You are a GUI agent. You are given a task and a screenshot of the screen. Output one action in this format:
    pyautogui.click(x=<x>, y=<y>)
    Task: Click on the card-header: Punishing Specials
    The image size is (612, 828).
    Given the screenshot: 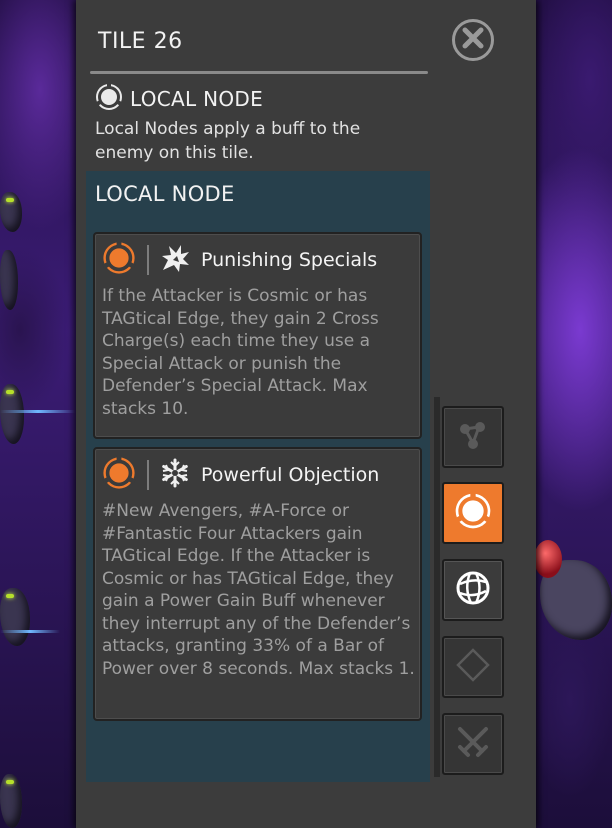 What is the action you would take?
    pyautogui.click(x=239, y=260)
    